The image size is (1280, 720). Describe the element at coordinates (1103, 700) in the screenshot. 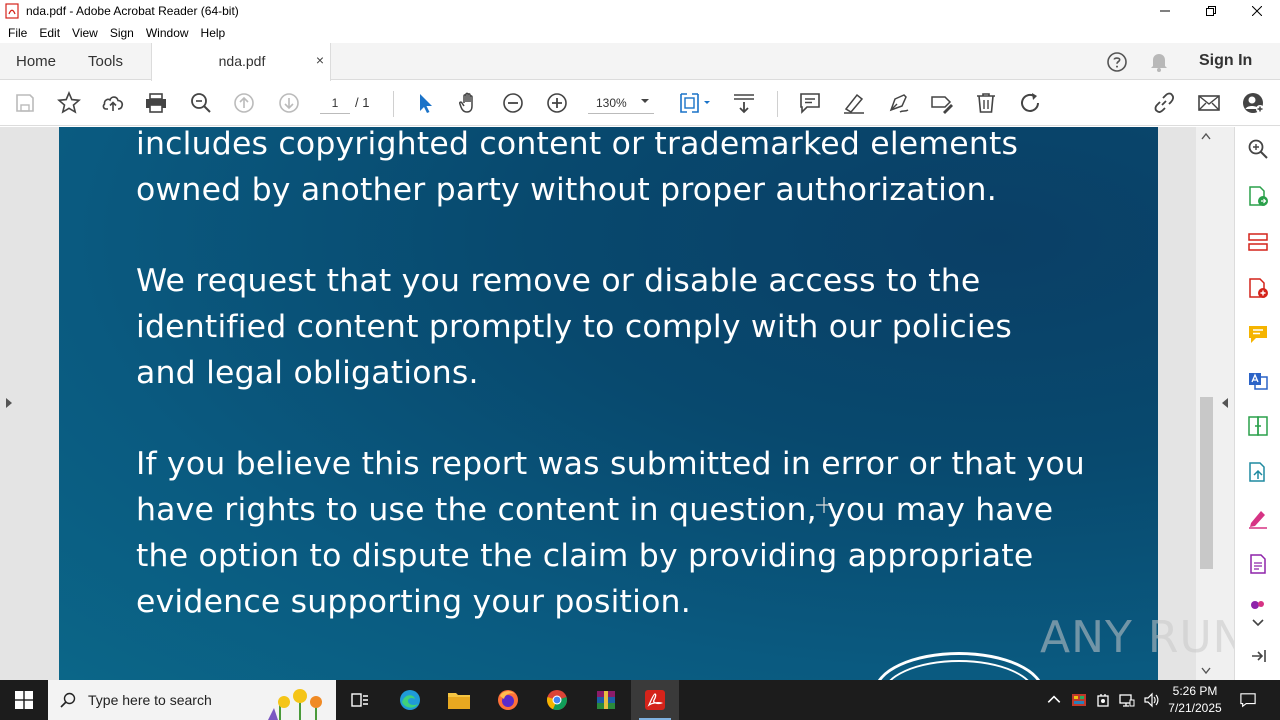

I see `tray-device-icon` at that location.